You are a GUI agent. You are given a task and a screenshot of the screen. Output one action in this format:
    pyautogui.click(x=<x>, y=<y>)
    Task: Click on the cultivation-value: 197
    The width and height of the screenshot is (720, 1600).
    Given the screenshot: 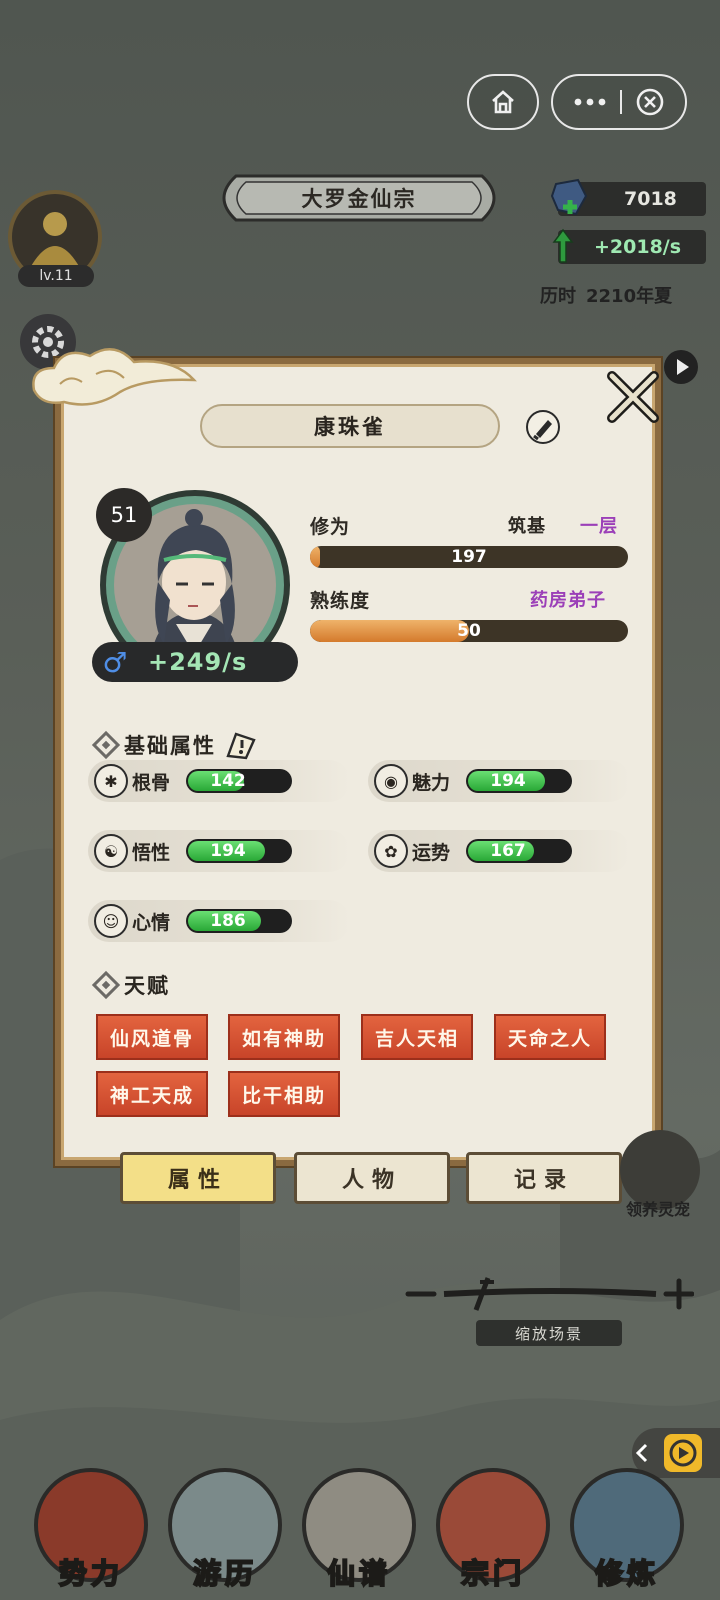 What is the action you would take?
    pyautogui.click(x=469, y=557)
    